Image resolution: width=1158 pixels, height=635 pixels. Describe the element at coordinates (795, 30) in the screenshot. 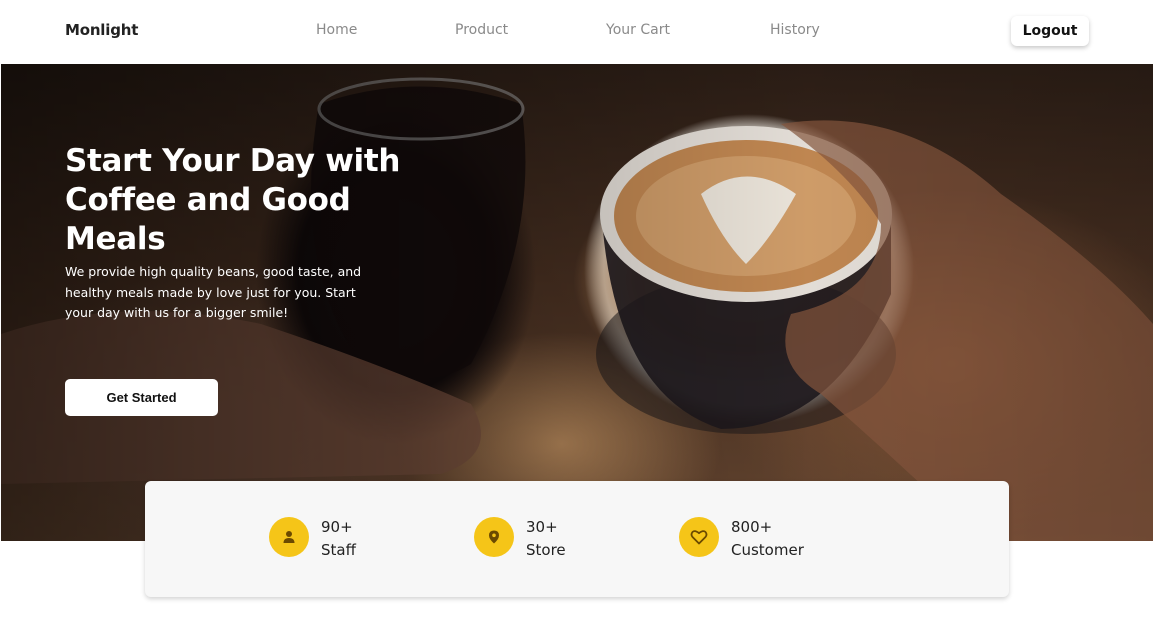

I see `nav-link-history: History` at that location.